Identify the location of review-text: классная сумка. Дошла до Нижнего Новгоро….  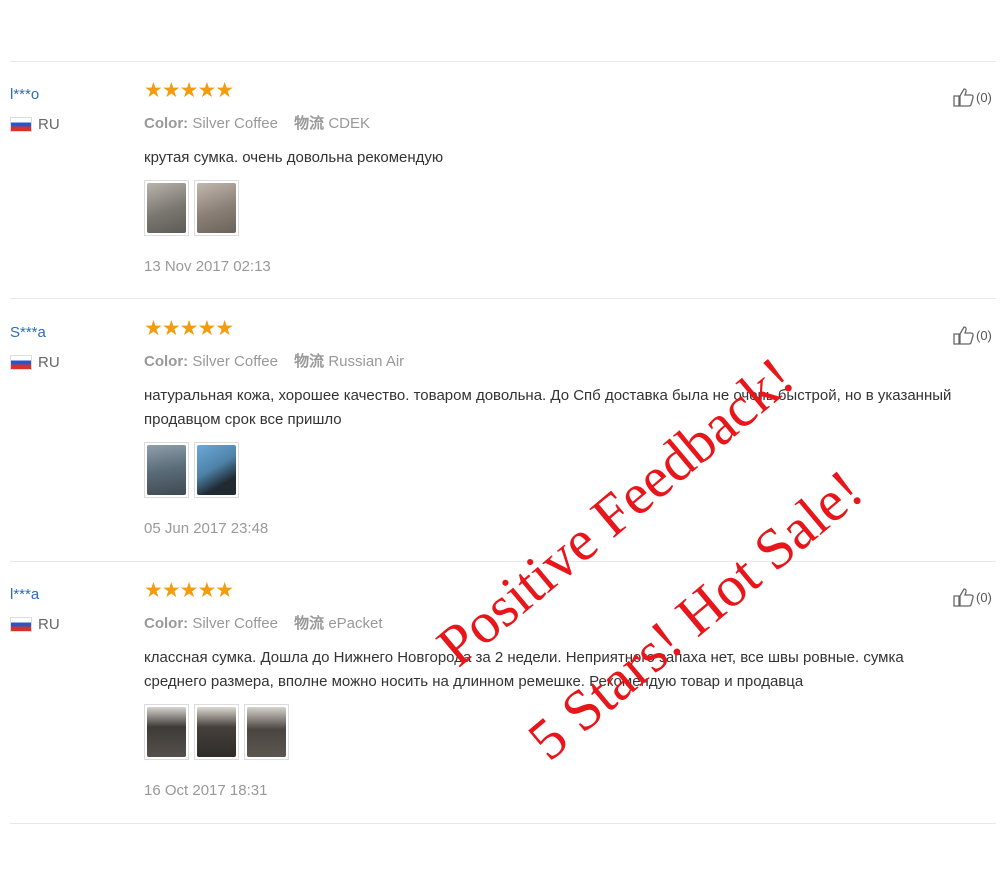
(524, 669).